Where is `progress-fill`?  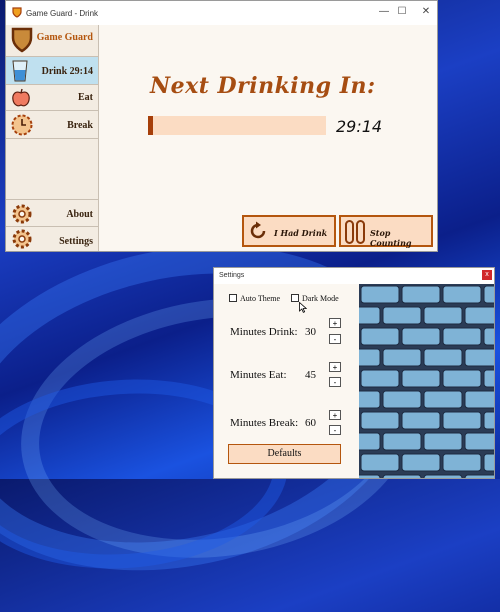 progress-fill is located at coordinates (151, 125).